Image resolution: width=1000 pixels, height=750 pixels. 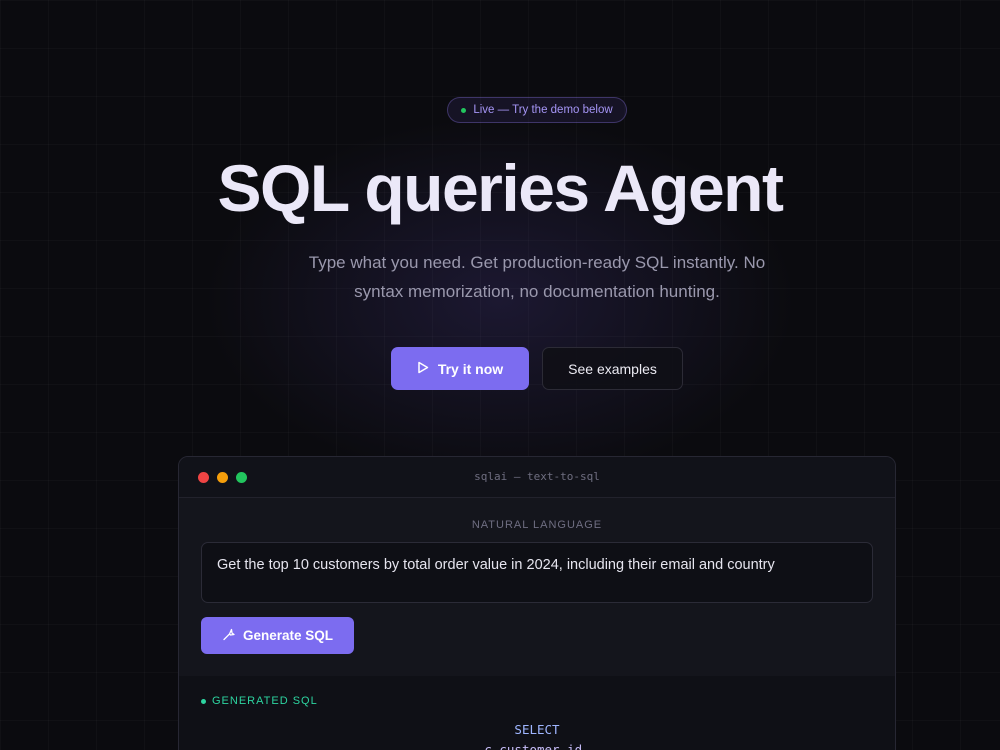 What do you see at coordinates (265, 701) in the screenshot?
I see `generated-sql-label: GENERATED SQL` at bounding box center [265, 701].